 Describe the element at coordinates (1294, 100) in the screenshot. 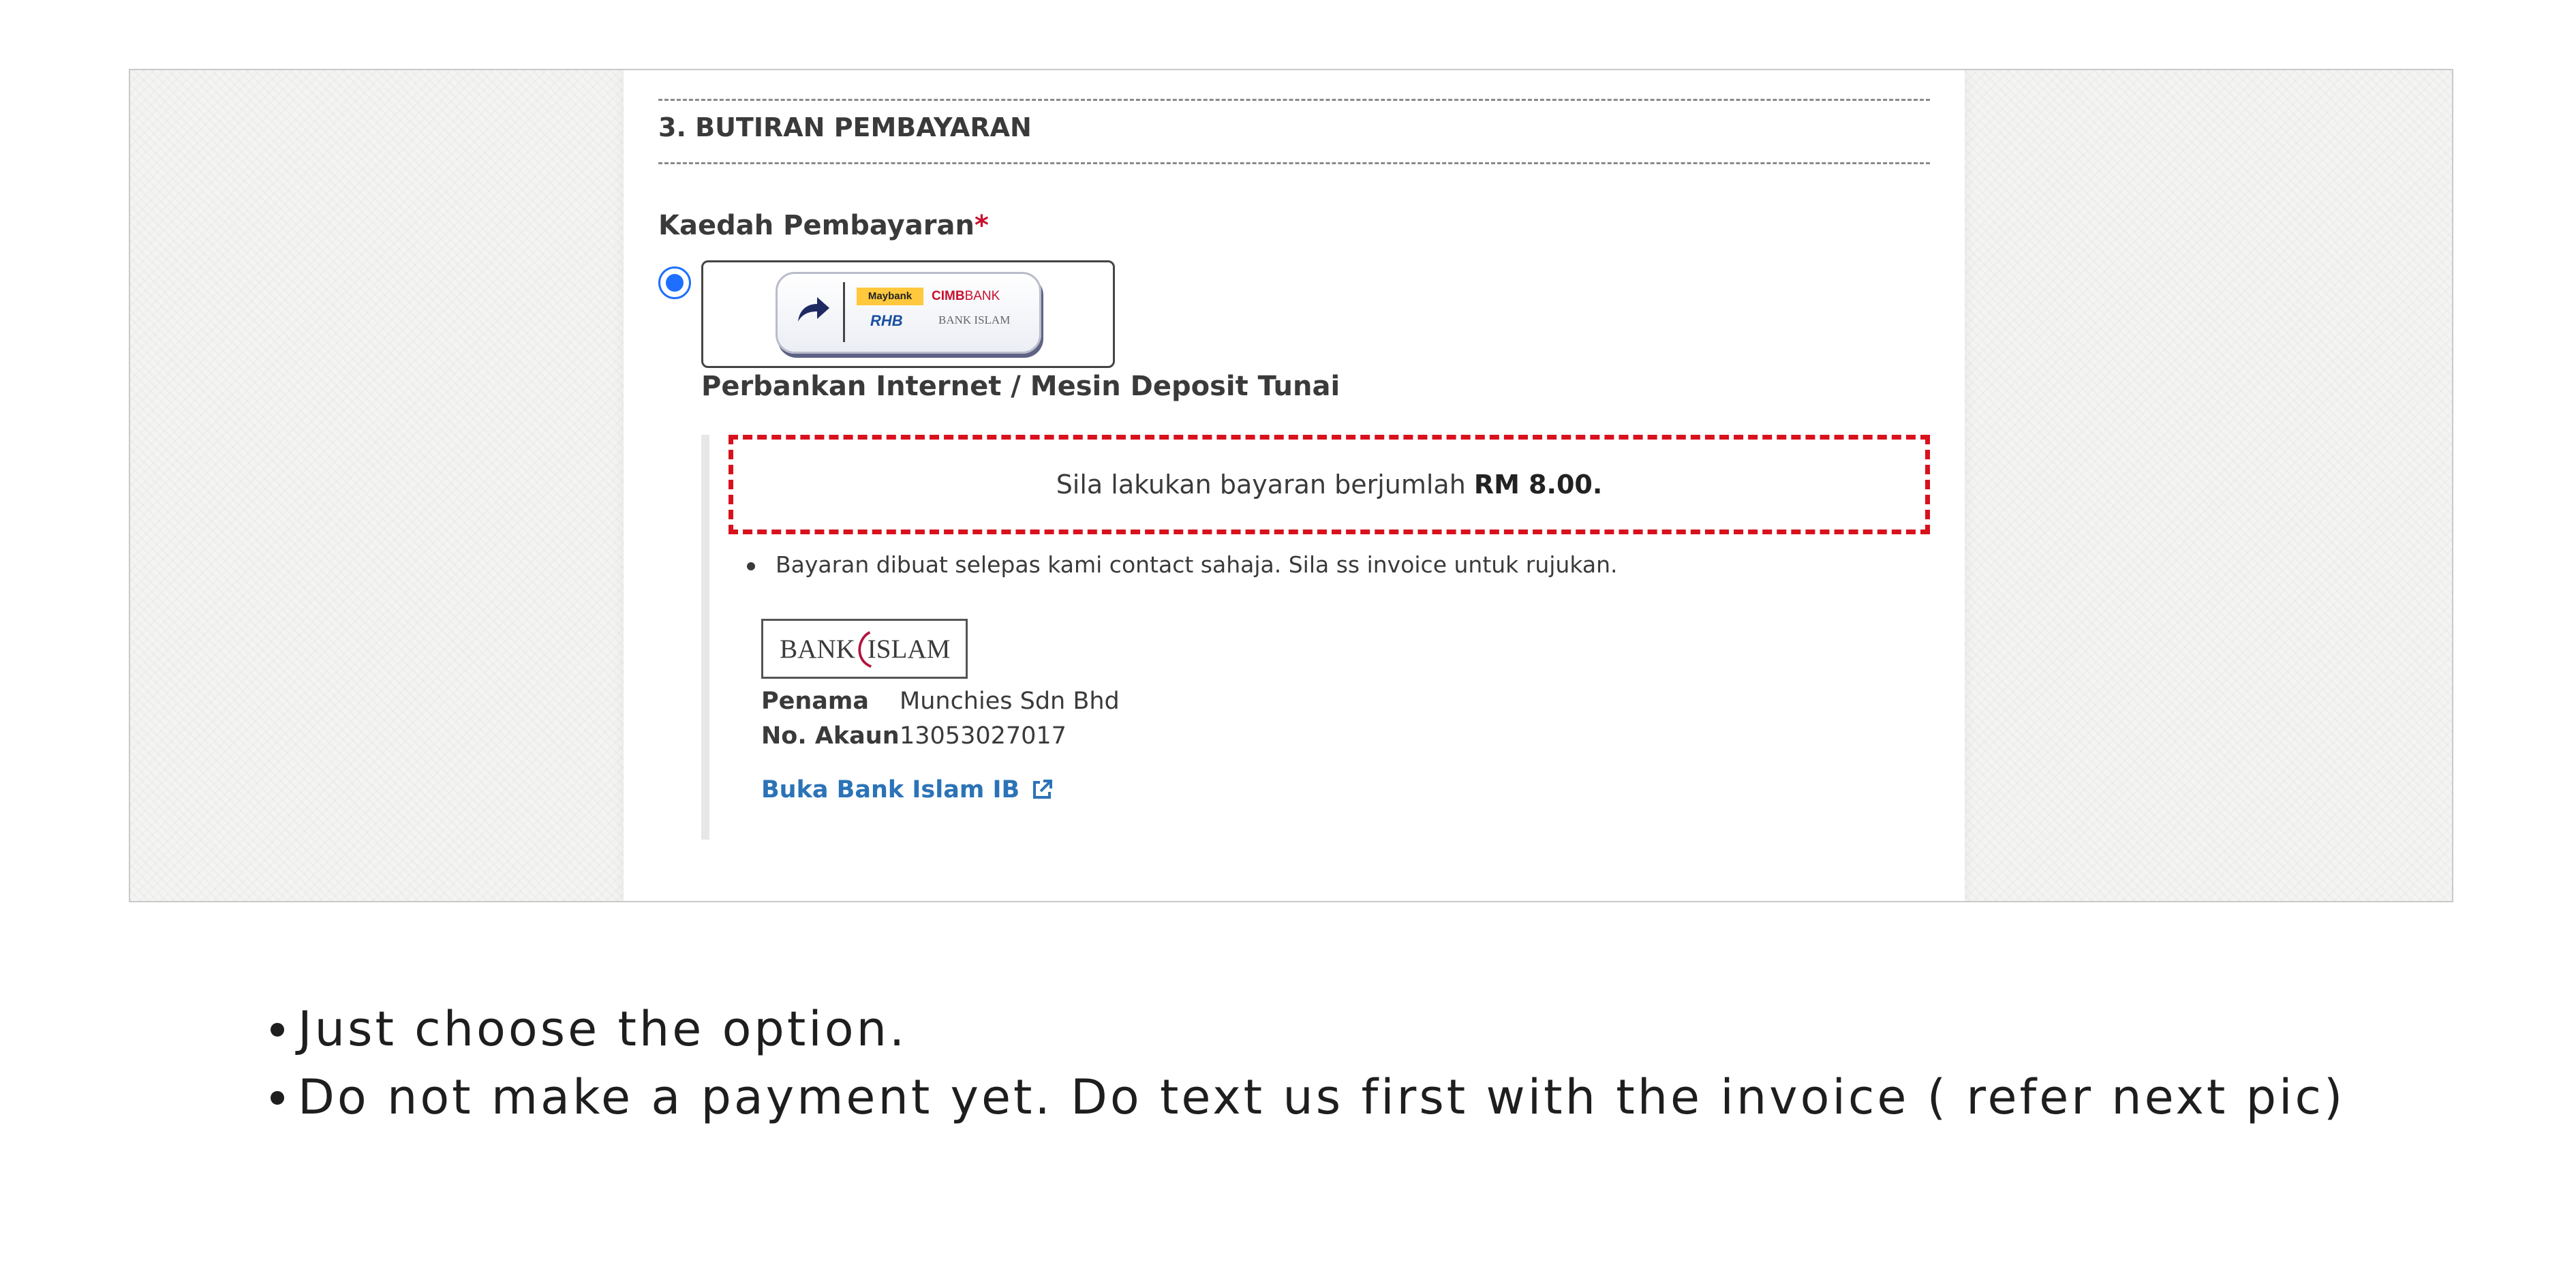

I see `section-divider-top` at that location.